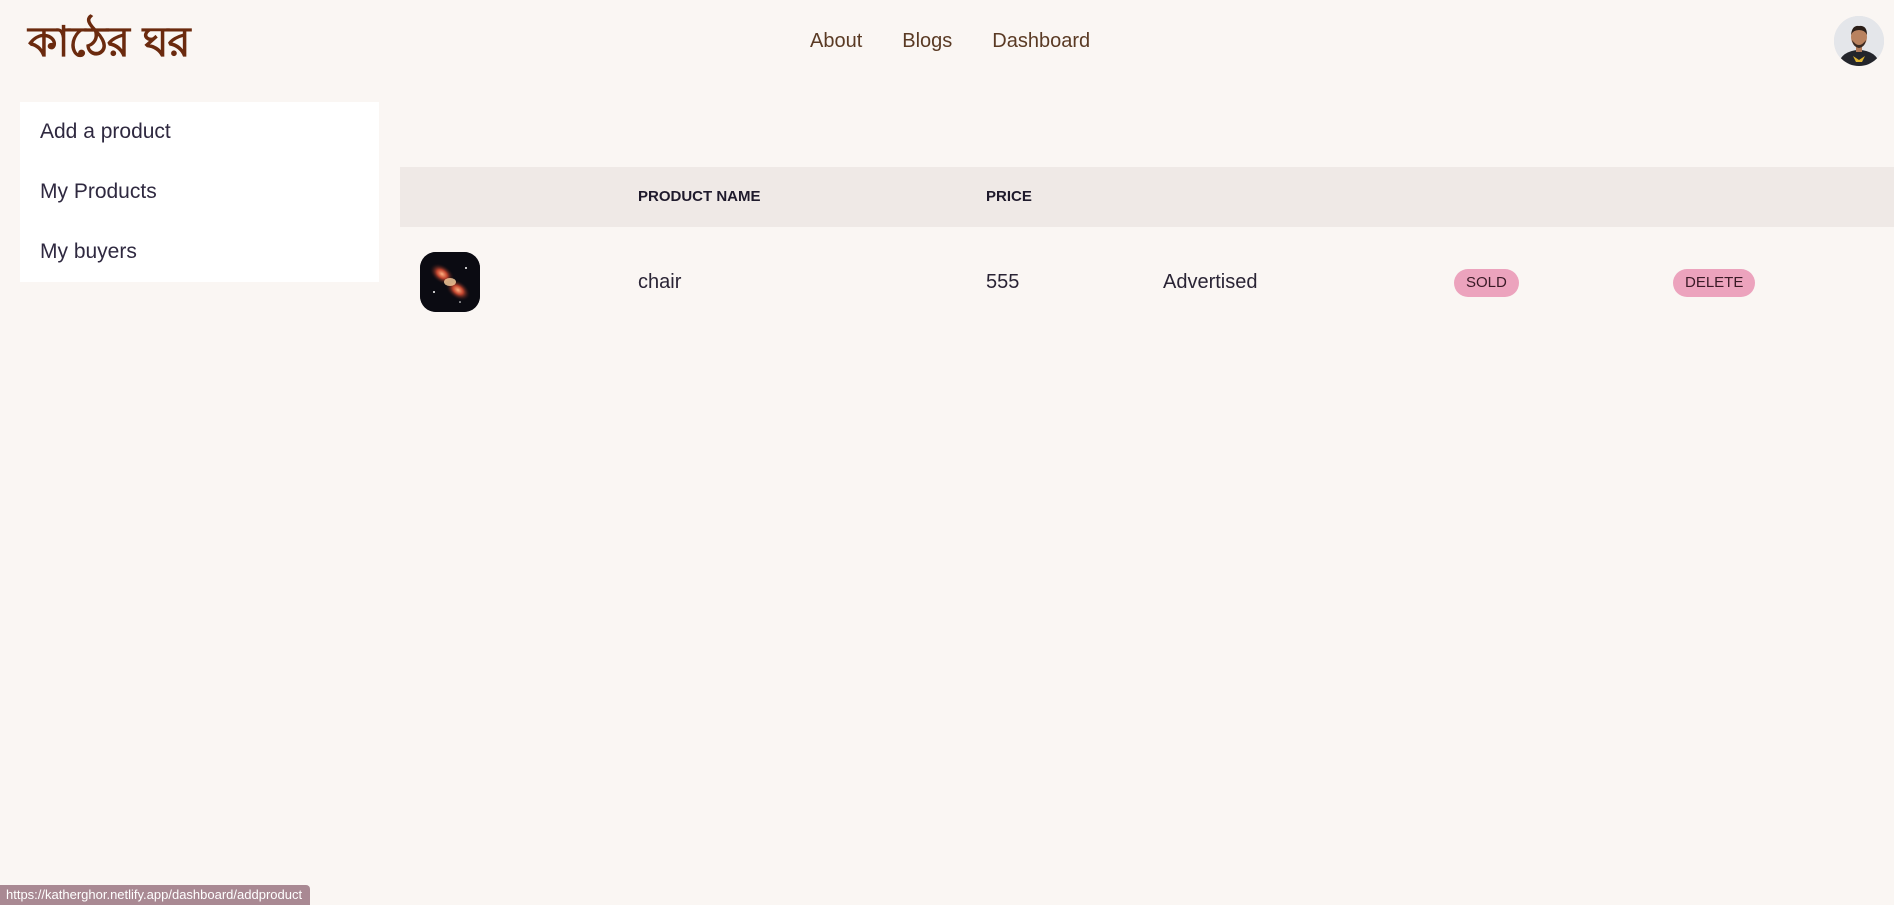 The width and height of the screenshot is (1894, 905). I want to click on product-thumbnail, so click(450, 282).